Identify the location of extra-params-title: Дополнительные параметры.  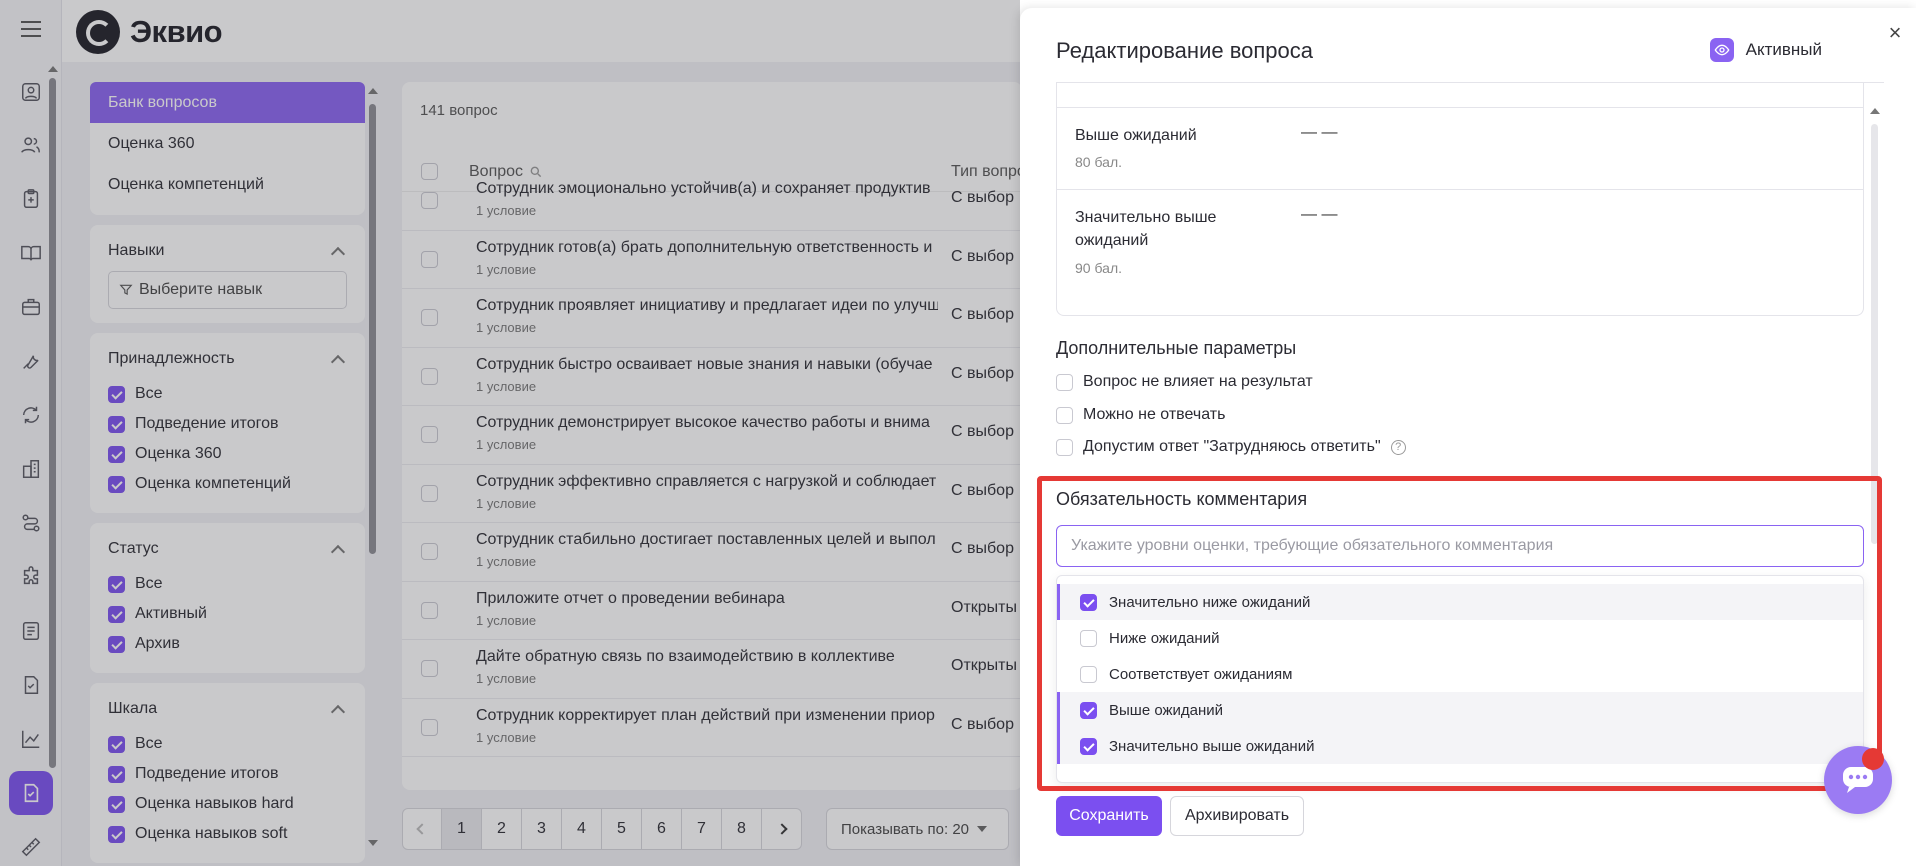
(1176, 348).